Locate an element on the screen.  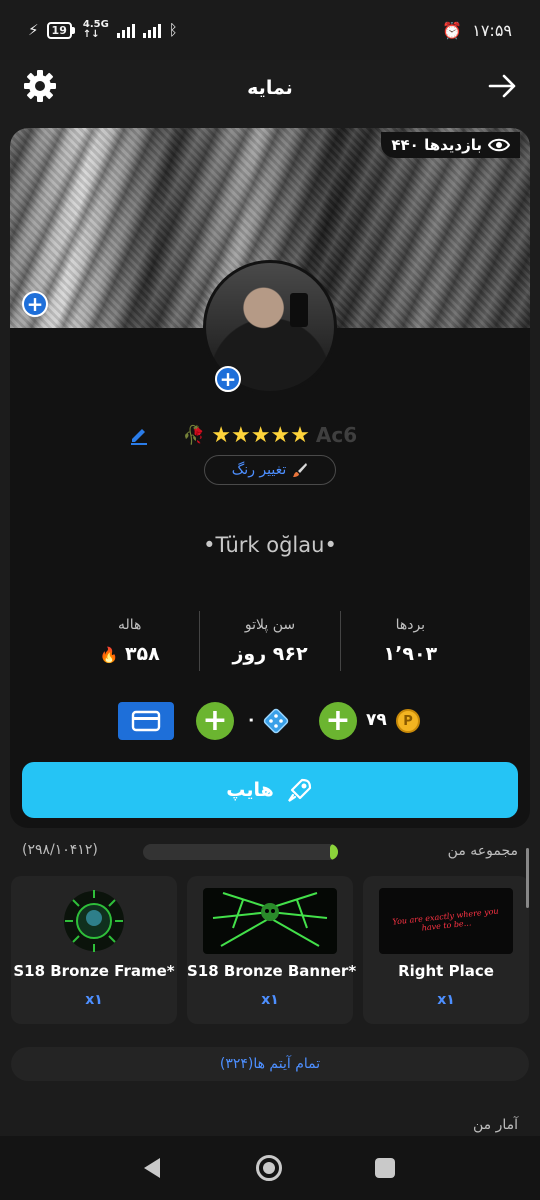
dice-value: ۰ is located at coordinates (251, 720).